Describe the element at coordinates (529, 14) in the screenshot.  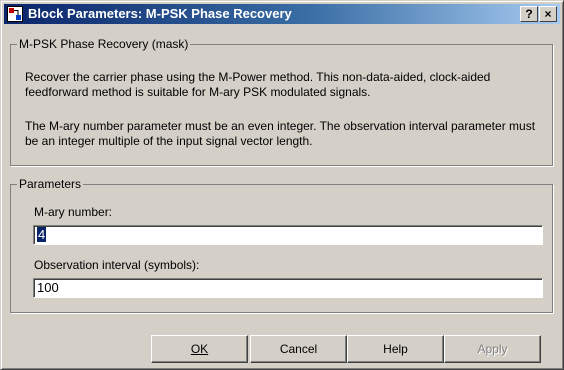
I see `context-help-button: ?` at that location.